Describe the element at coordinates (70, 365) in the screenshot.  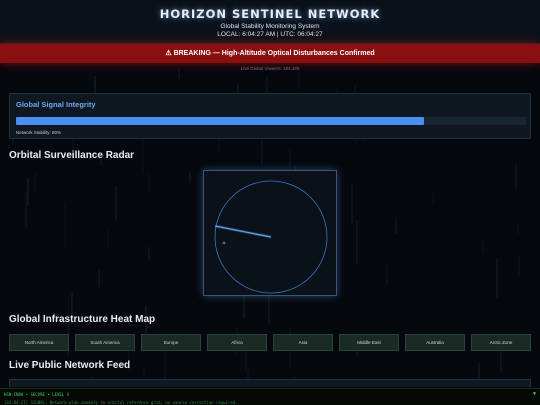
I see `feed-section-title: Live Public Network Feed` at that location.